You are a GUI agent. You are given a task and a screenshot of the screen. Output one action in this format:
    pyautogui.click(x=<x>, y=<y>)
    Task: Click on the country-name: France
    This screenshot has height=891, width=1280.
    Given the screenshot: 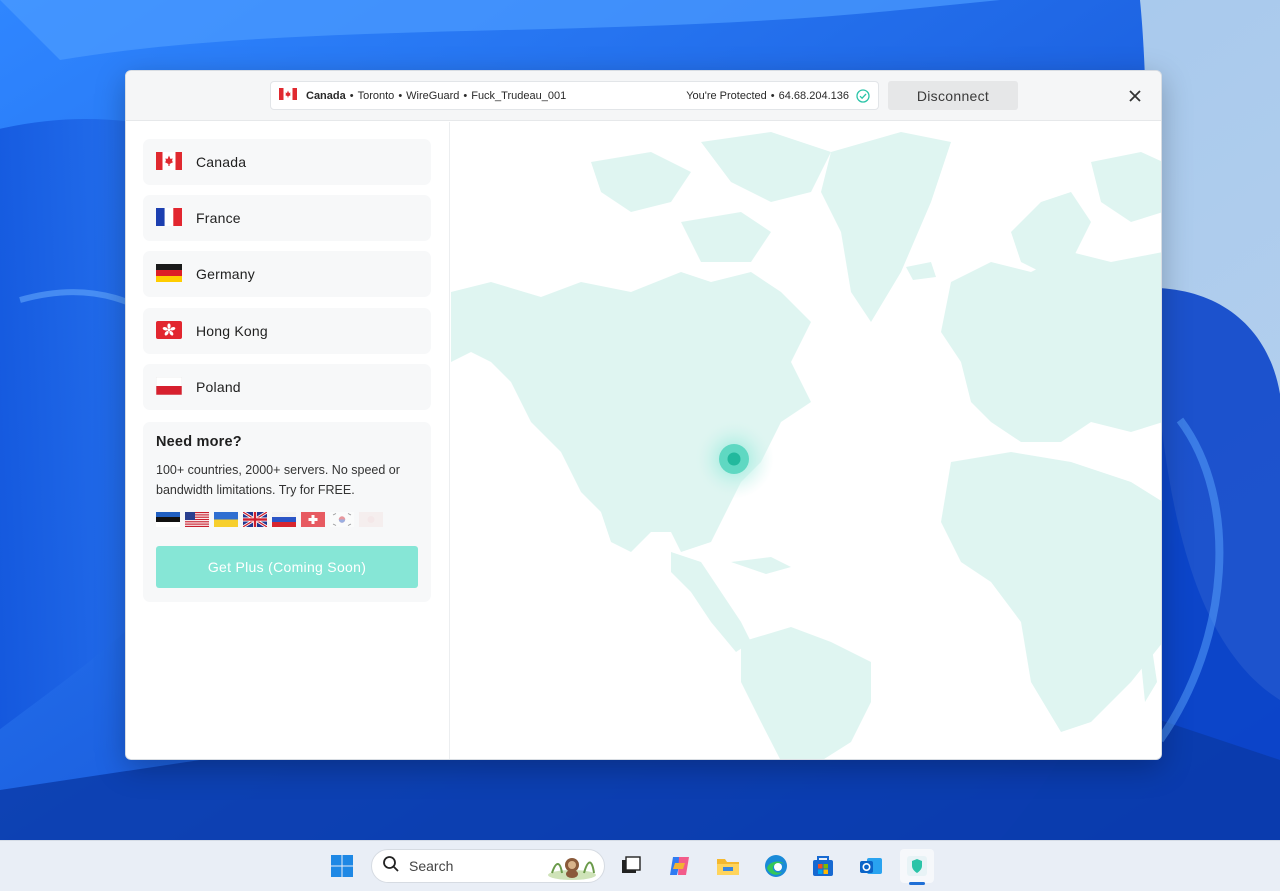 What is the action you would take?
    pyautogui.click(x=218, y=218)
    